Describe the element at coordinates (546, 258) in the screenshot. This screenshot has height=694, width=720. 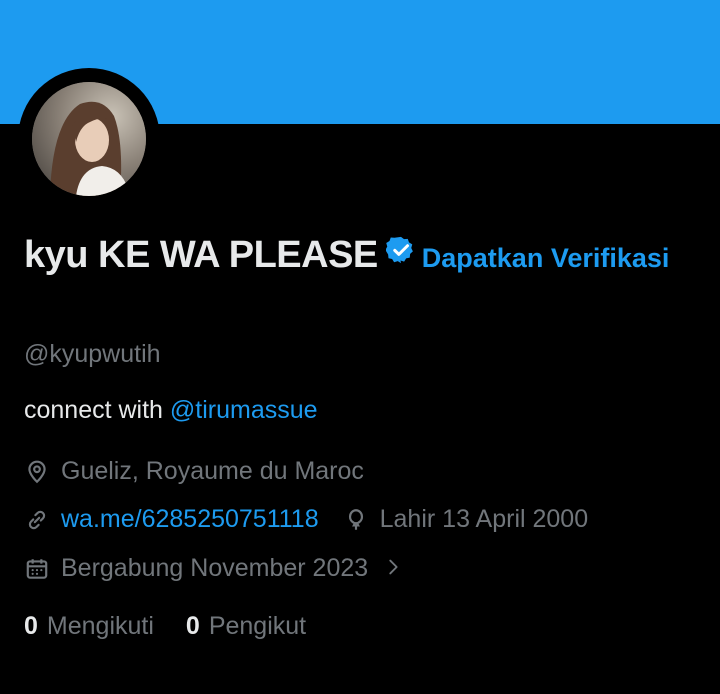
I see `get-verified-link: Dapatkan Verifikasi` at that location.